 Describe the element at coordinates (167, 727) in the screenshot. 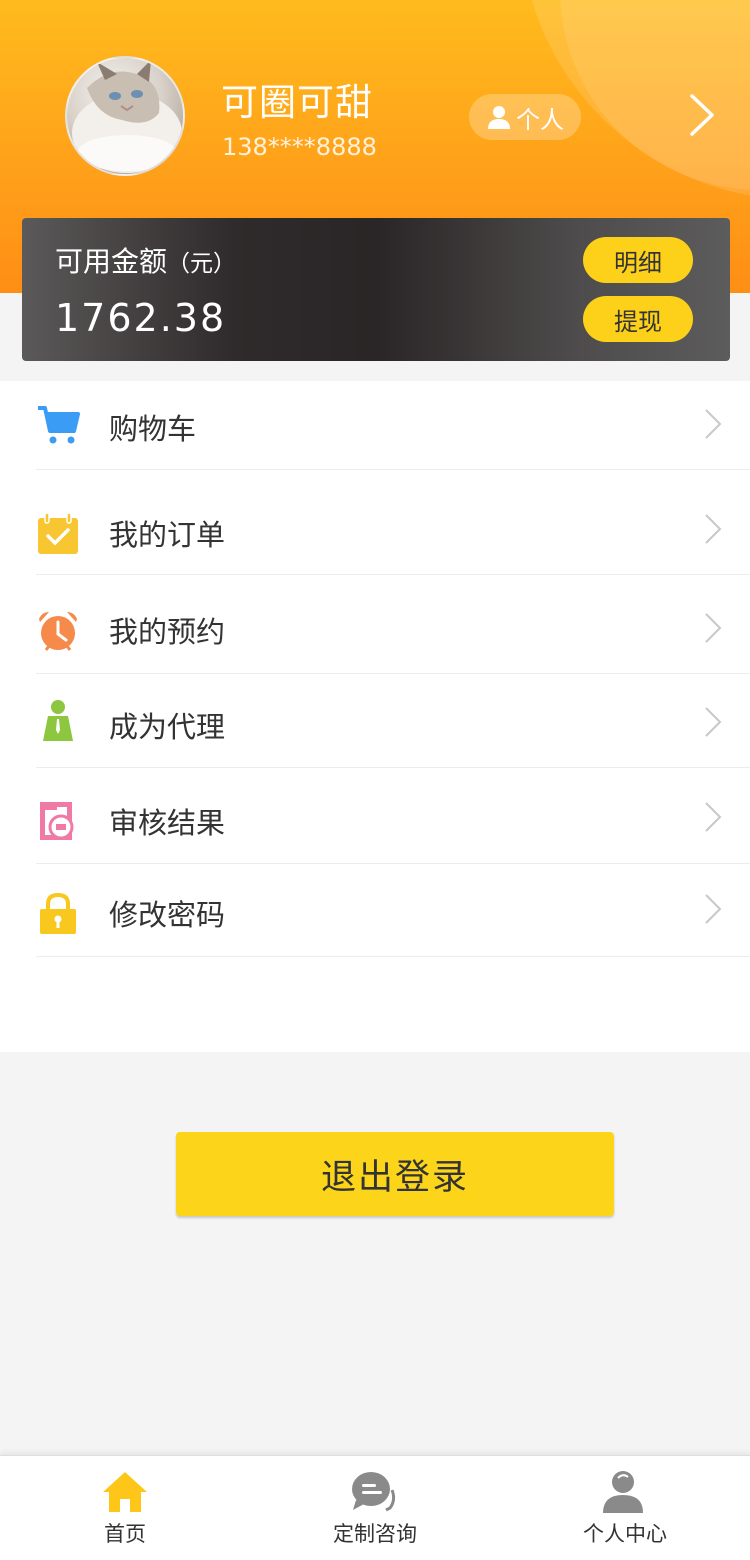

I see `menu-item-label: 成为代理` at that location.